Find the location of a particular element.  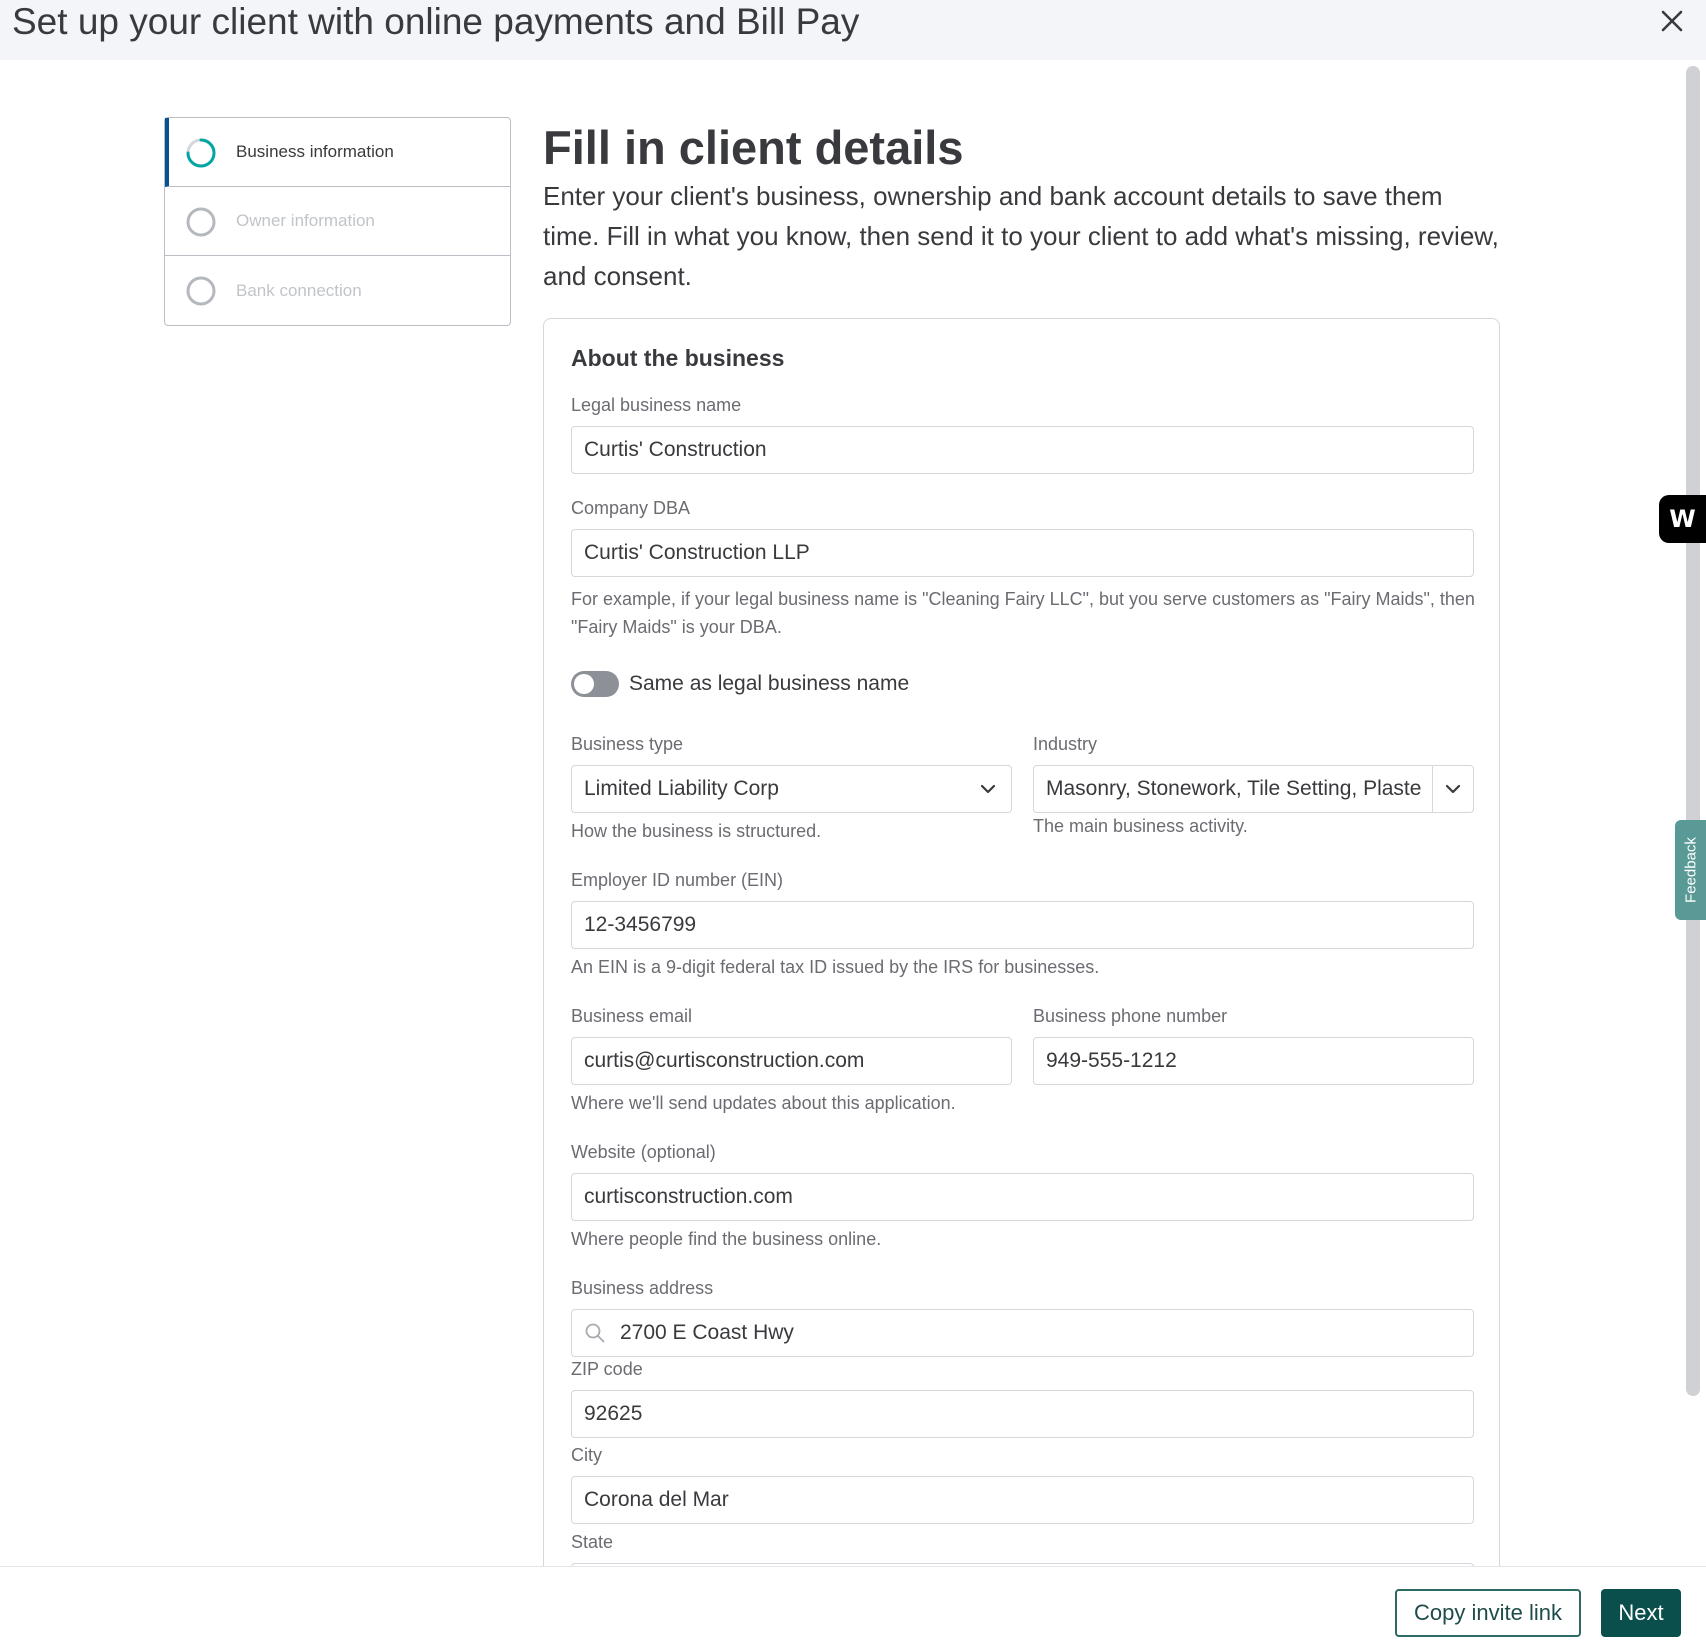

city-label: City is located at coordinates (586, 1455).